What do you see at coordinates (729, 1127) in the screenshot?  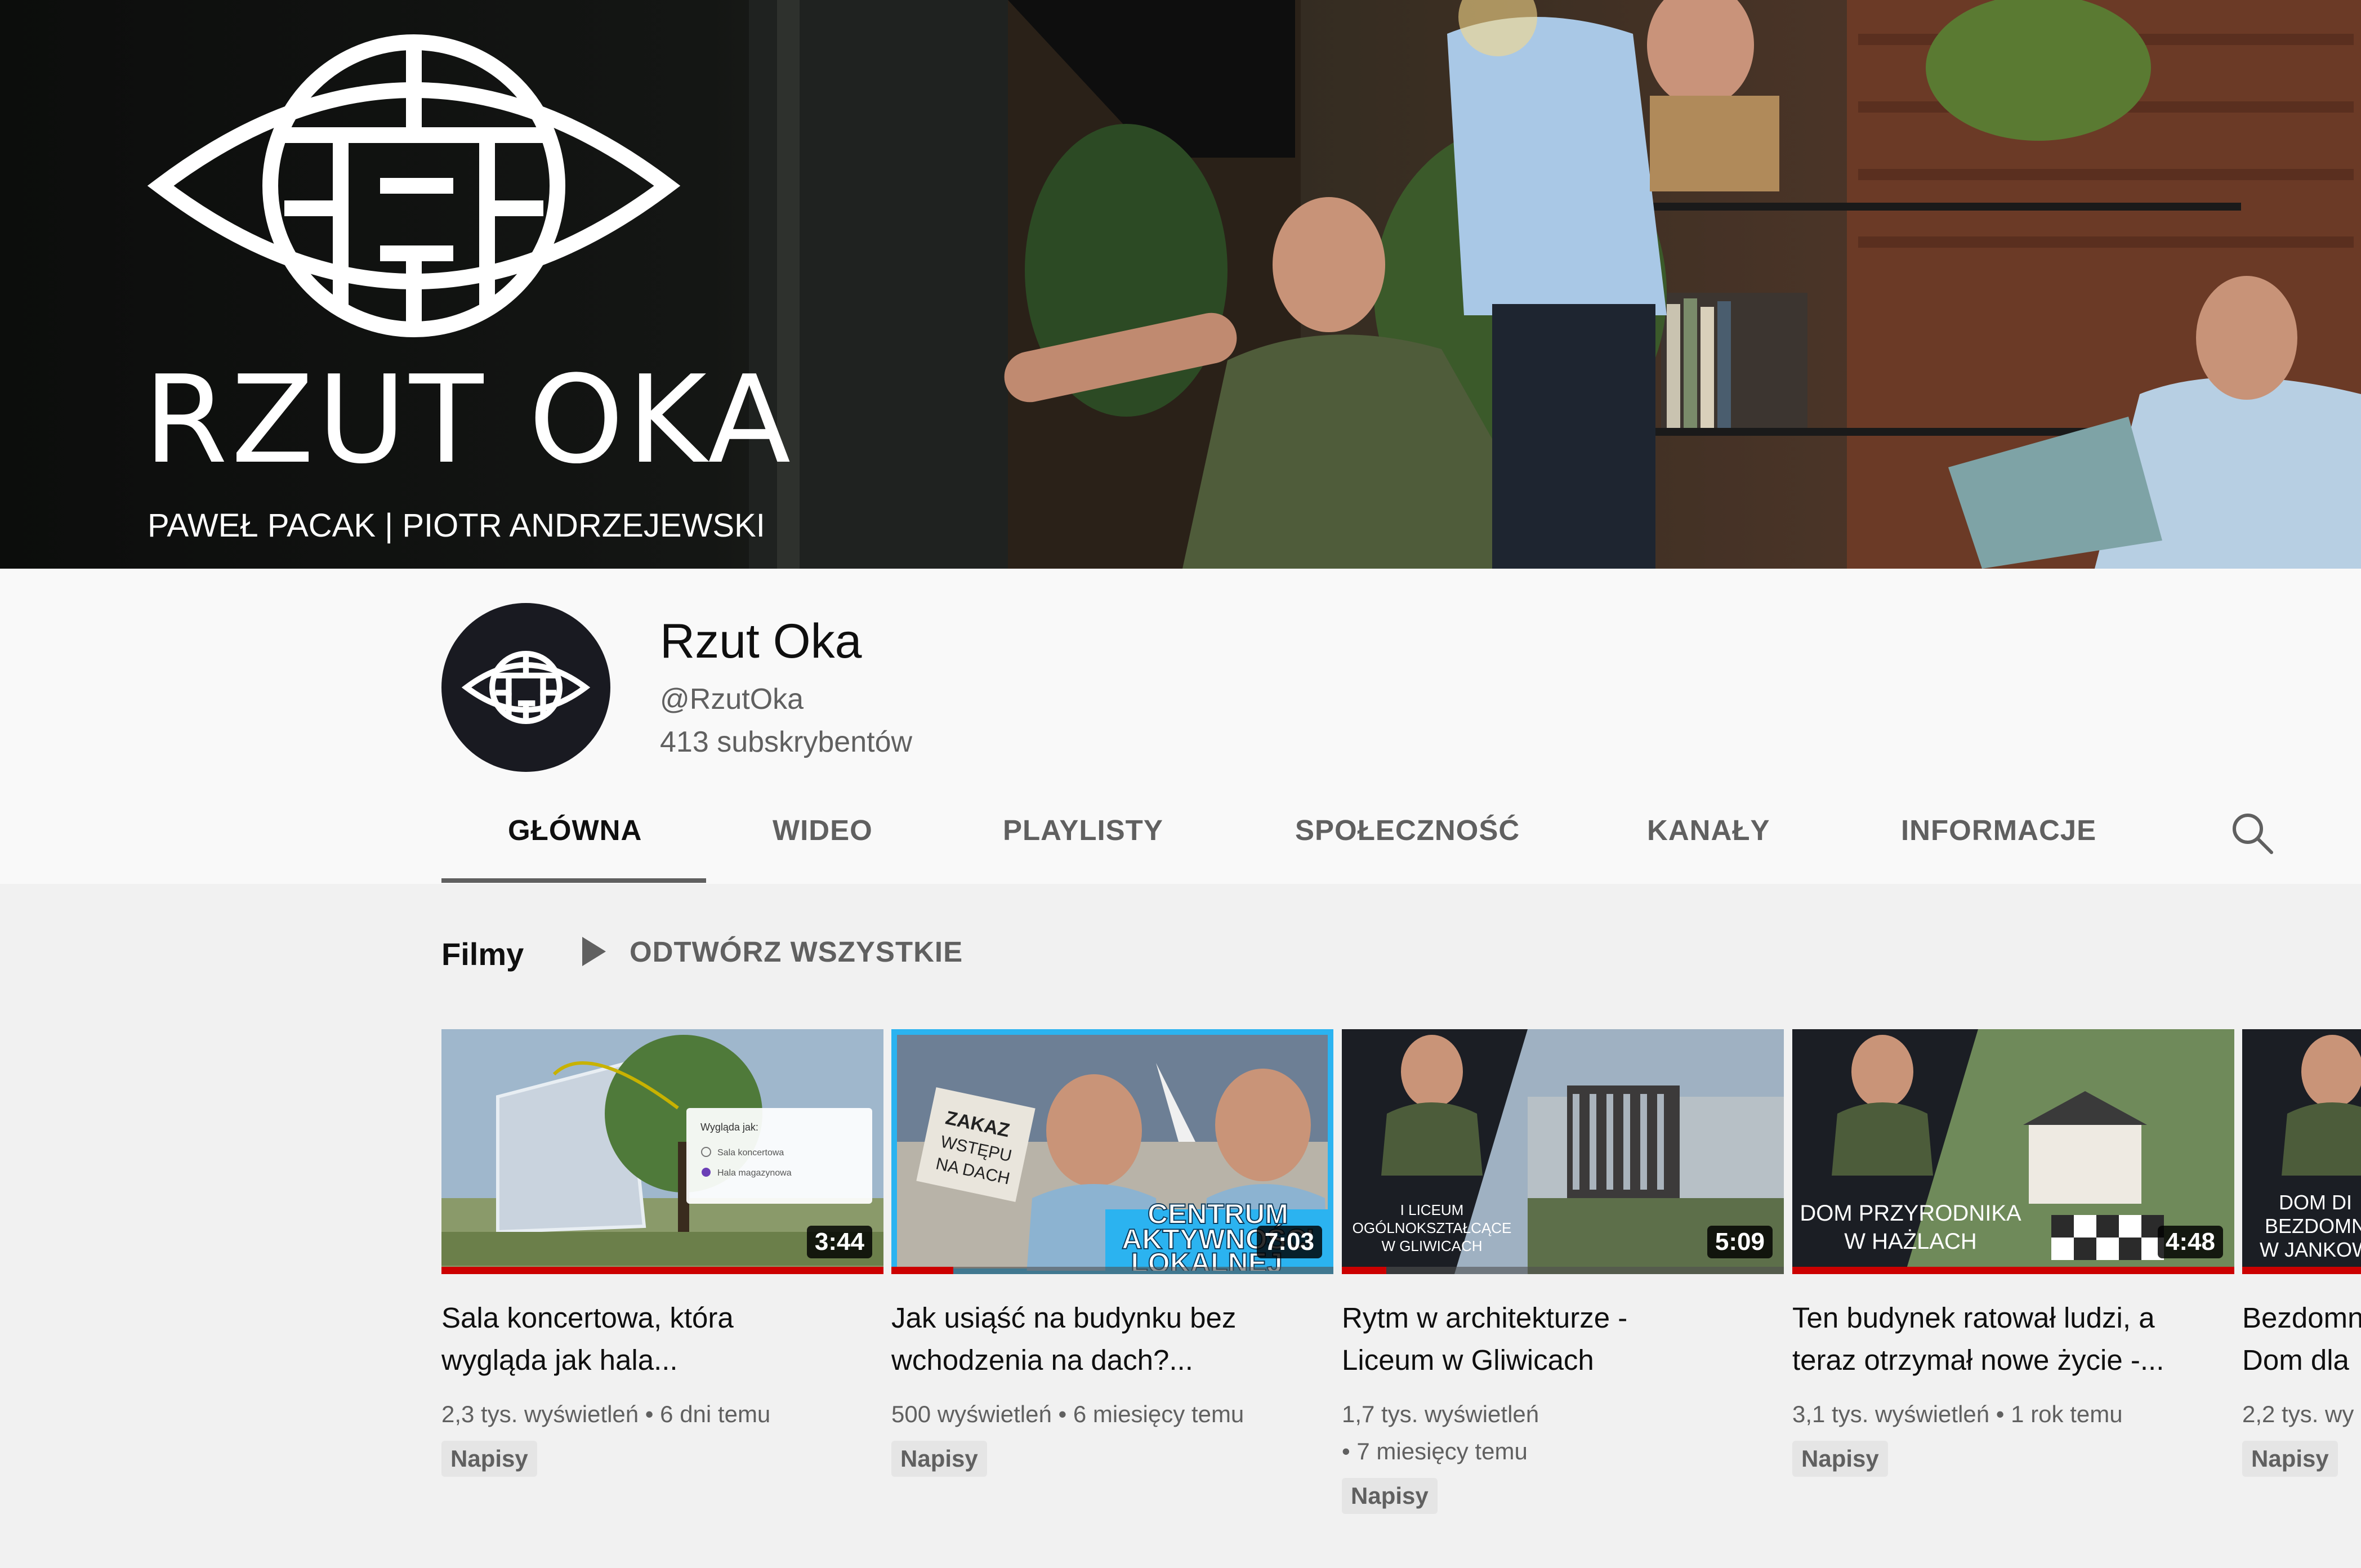 I see `thumb-caption: Wygląda jak:` at bounding box center [729, 1127].